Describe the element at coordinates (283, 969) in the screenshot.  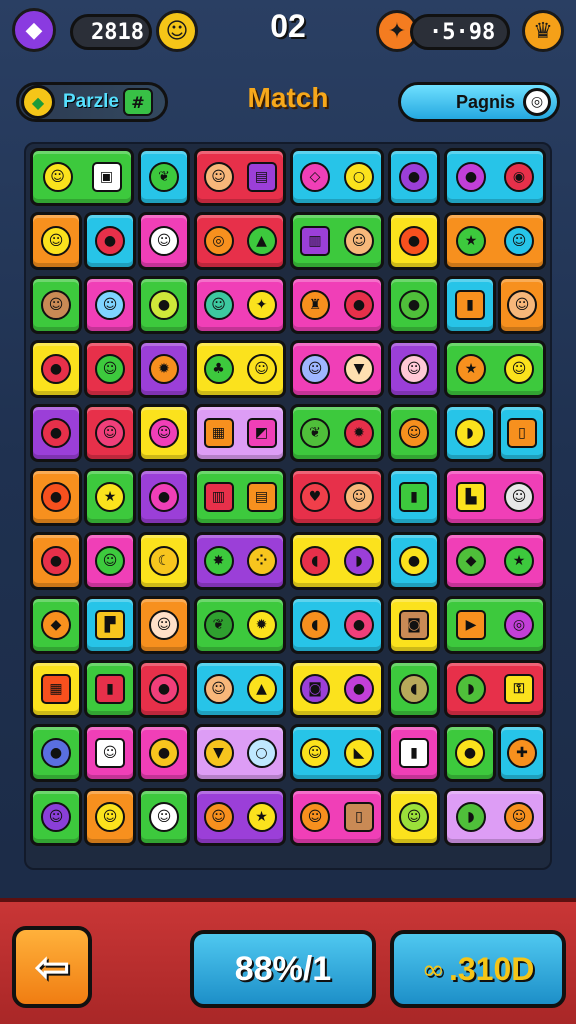
I see `score-display: 88%/1` at that location.